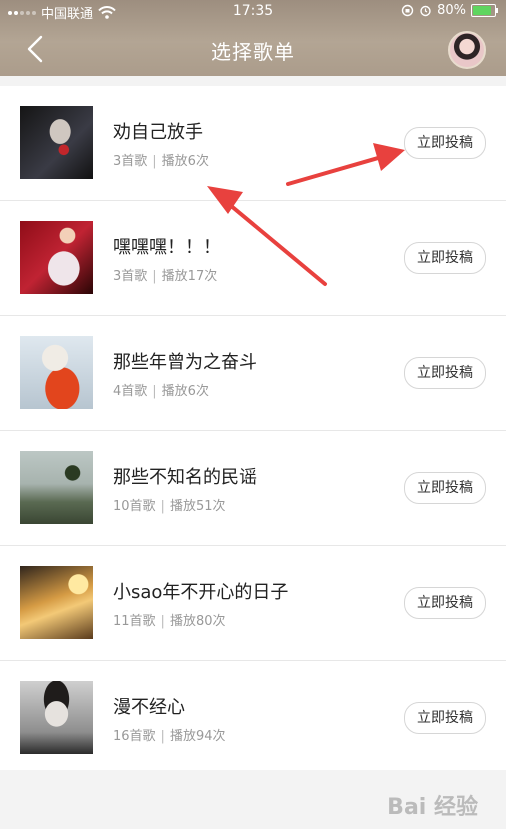 The width and height of the screenshot is (506, 829). I want to click on playlist-row: 那些年曾为之奋斗 4首歌 | 播放6次 立即投稿, so click(253, 372).